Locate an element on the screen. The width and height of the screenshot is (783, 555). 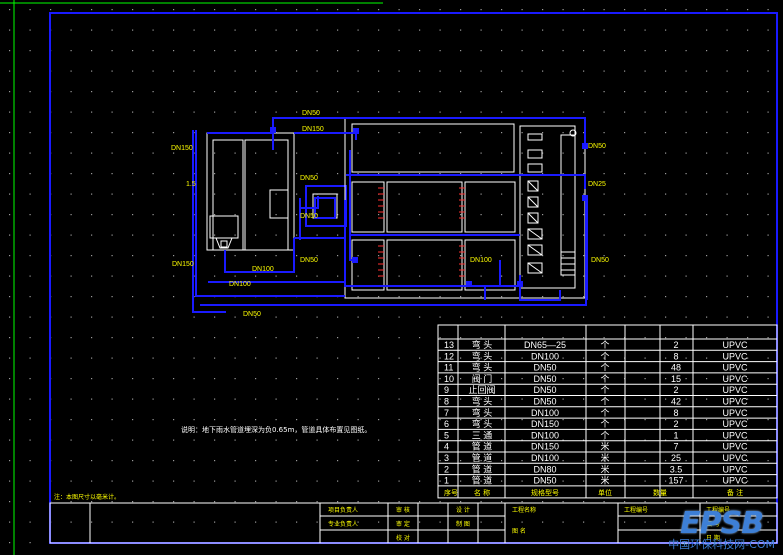
materials-table-cell: 三 通 is located at coordinates (482, 435).